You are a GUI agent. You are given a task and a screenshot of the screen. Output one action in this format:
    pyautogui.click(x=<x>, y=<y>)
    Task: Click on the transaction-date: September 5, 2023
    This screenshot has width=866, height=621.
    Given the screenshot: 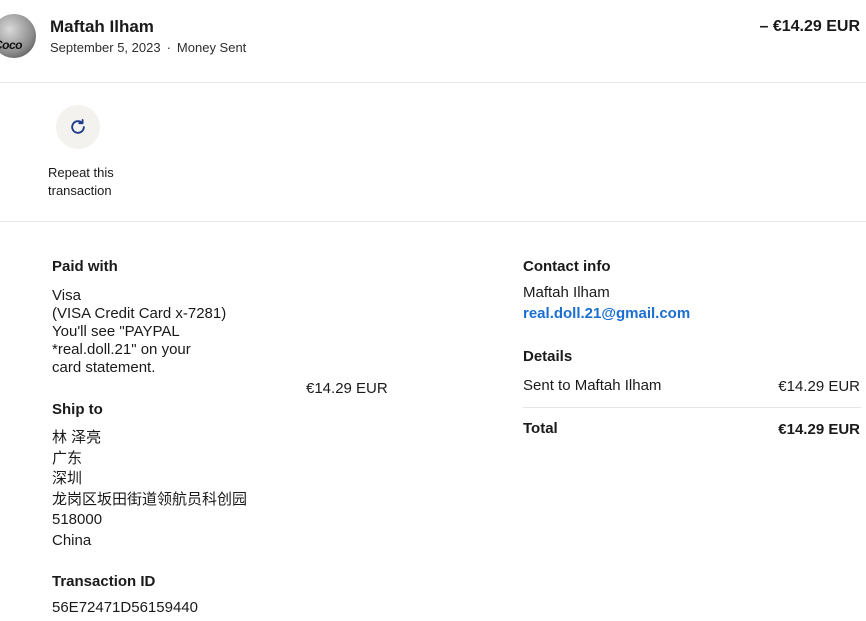 What is the action you would take?
    pyautogui.click(x=105, y=47)
    